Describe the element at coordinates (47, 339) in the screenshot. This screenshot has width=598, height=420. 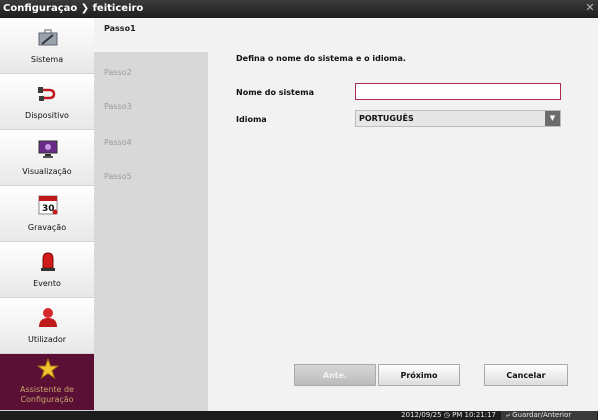
I see `sidebar-item-label: Utilizador` at that location.